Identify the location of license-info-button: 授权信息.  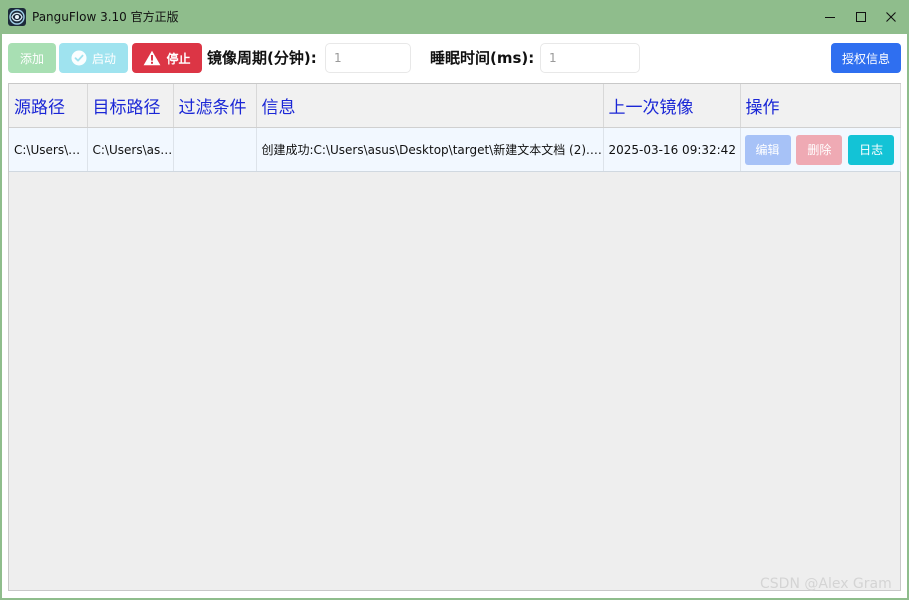
(866, 58).